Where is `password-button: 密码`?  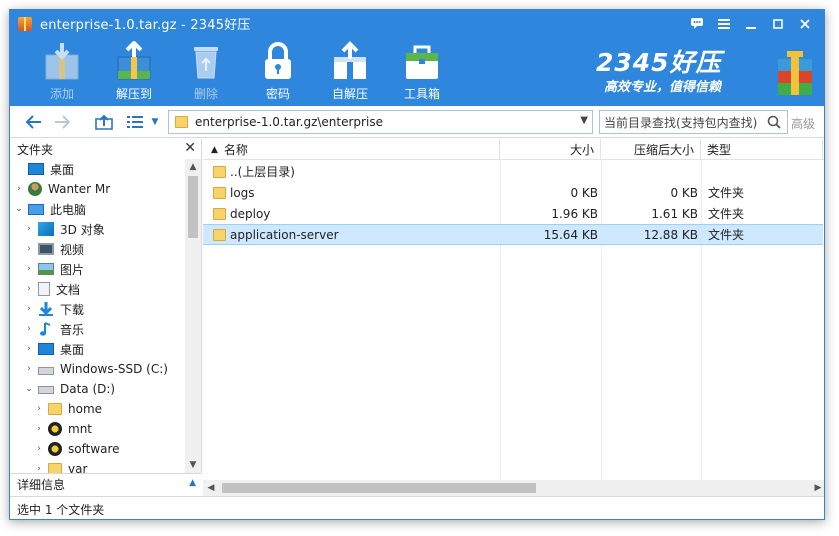
password-button: 密码 is located at coordinates (278, 72).